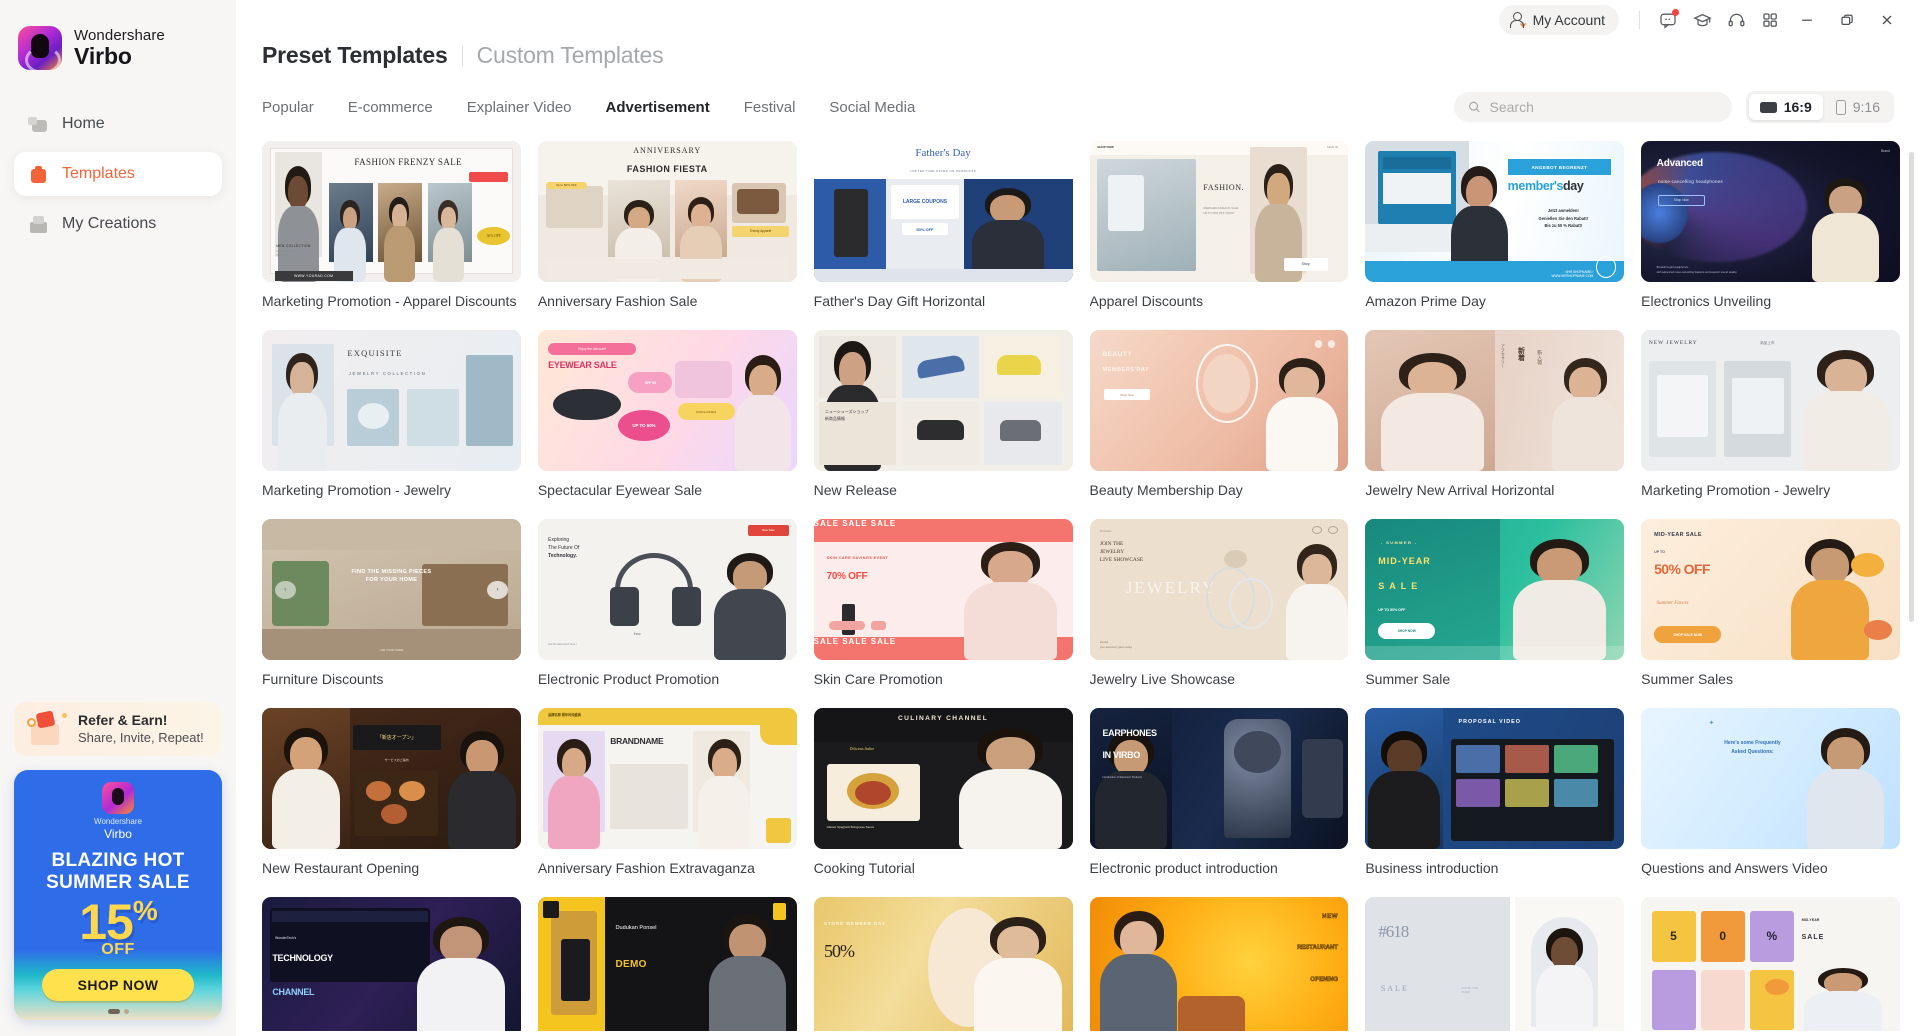 Image resolution: width=1920 pixels, height=1036 pixels. I want to click on template-thumbnail: NEW JEWELRY 新品上市, so click(1770, 400).